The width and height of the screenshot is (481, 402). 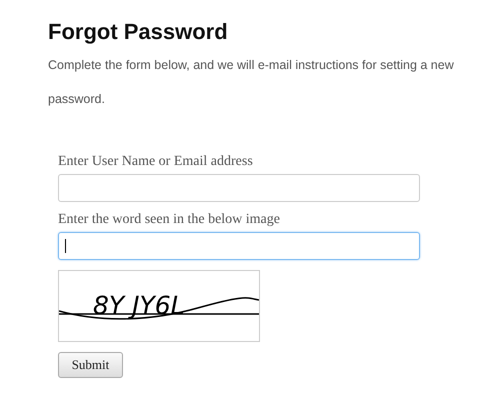 I want to click on submit-button: Submit, so click(x=90, y=365).